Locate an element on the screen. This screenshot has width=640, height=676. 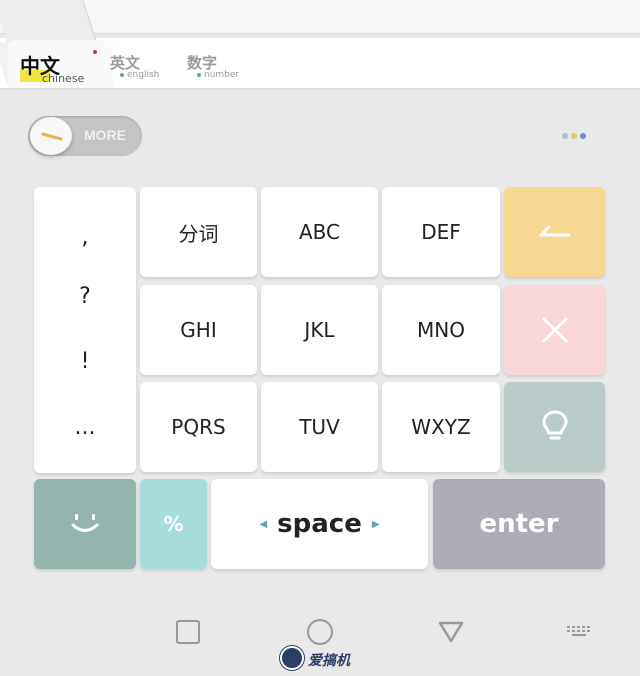
close-icon is located at coordinates (554, 330).